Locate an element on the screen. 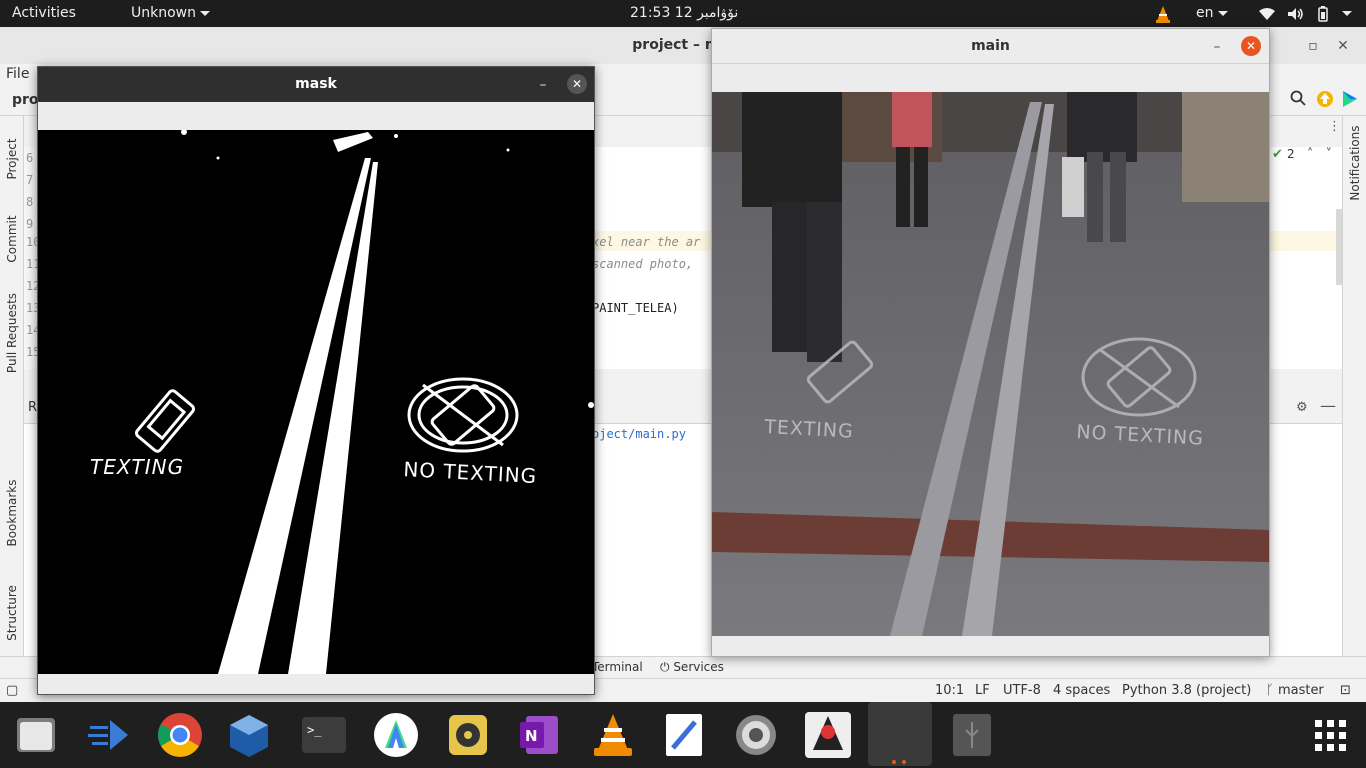 Image resolution: width=1366 pixels, height=768 pixels. plugin-icon is located at coordinates (1350, 101).